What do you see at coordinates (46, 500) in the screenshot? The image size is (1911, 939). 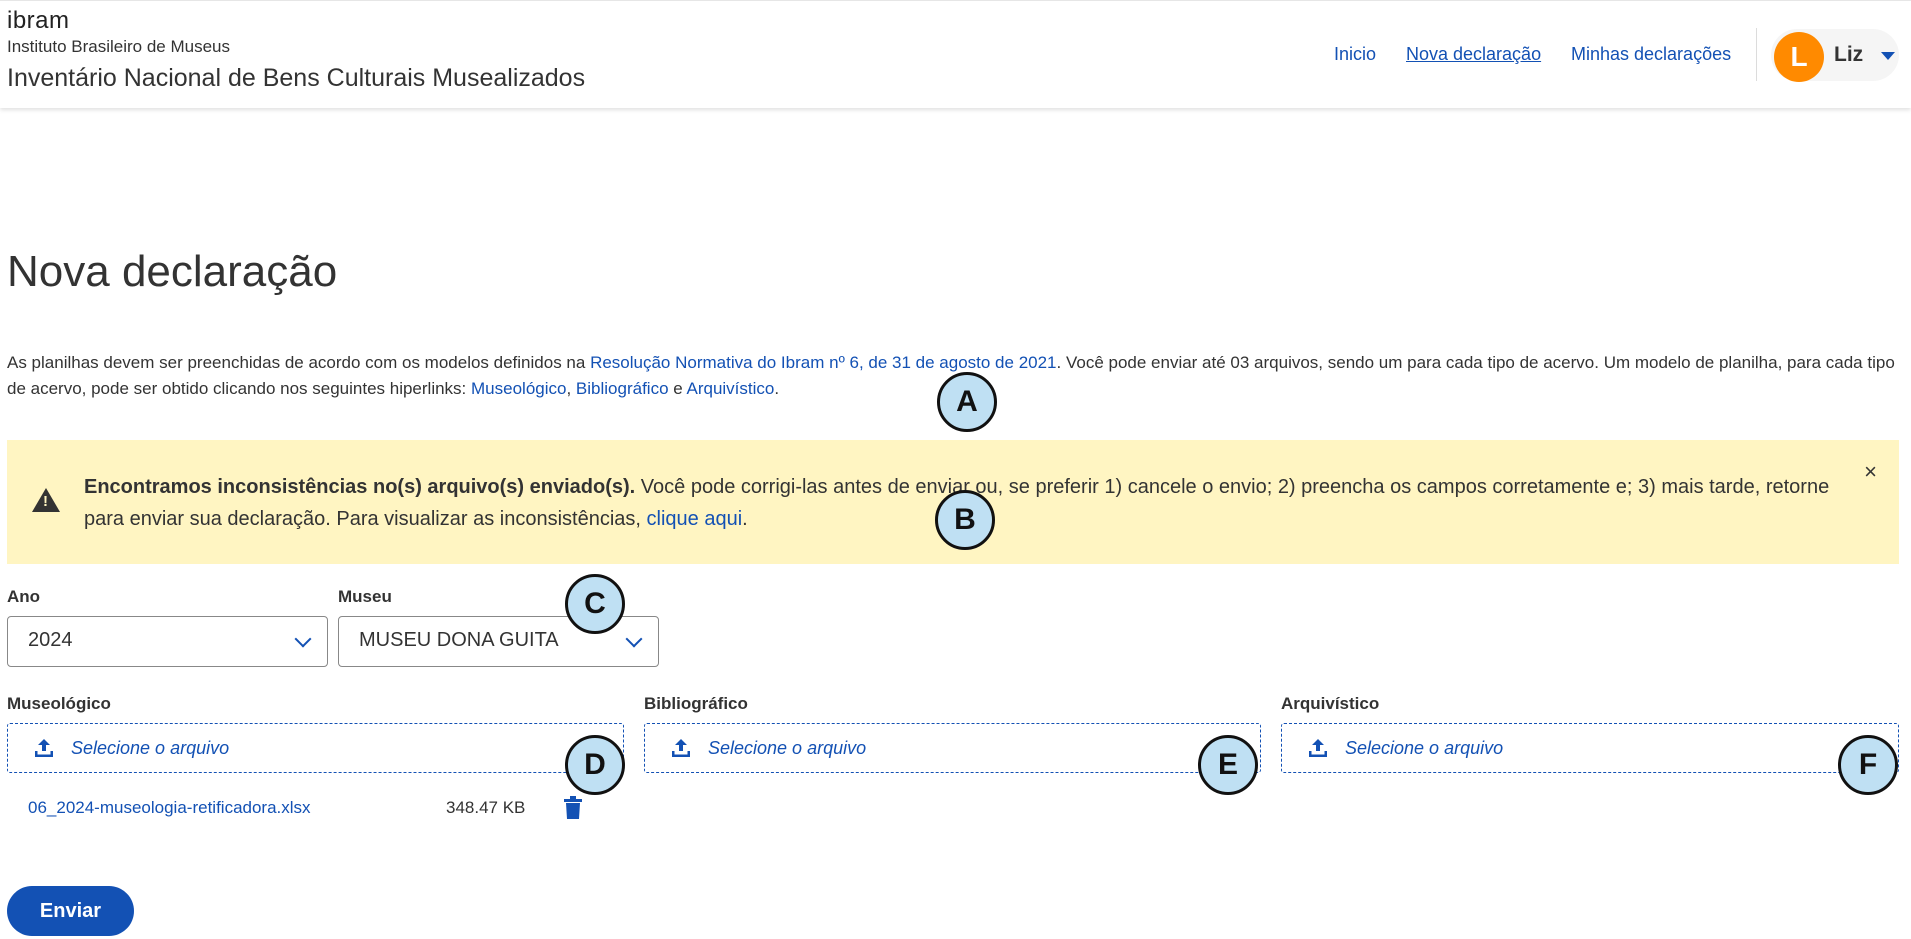 I see `warning-icon` at bounding box center [46, 500].